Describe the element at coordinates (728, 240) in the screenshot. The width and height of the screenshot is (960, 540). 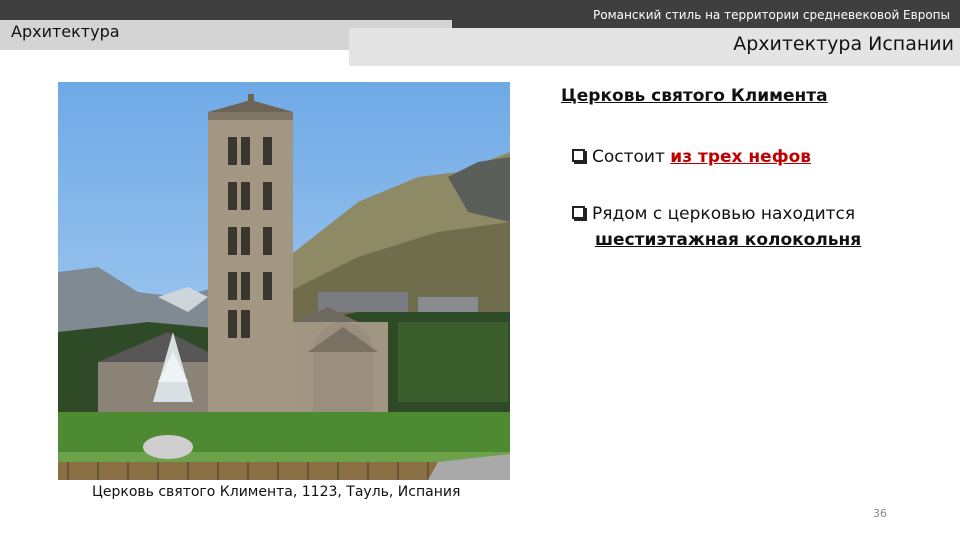
I see `bullet-highlight: шестиэтажная колокольня` at that location.